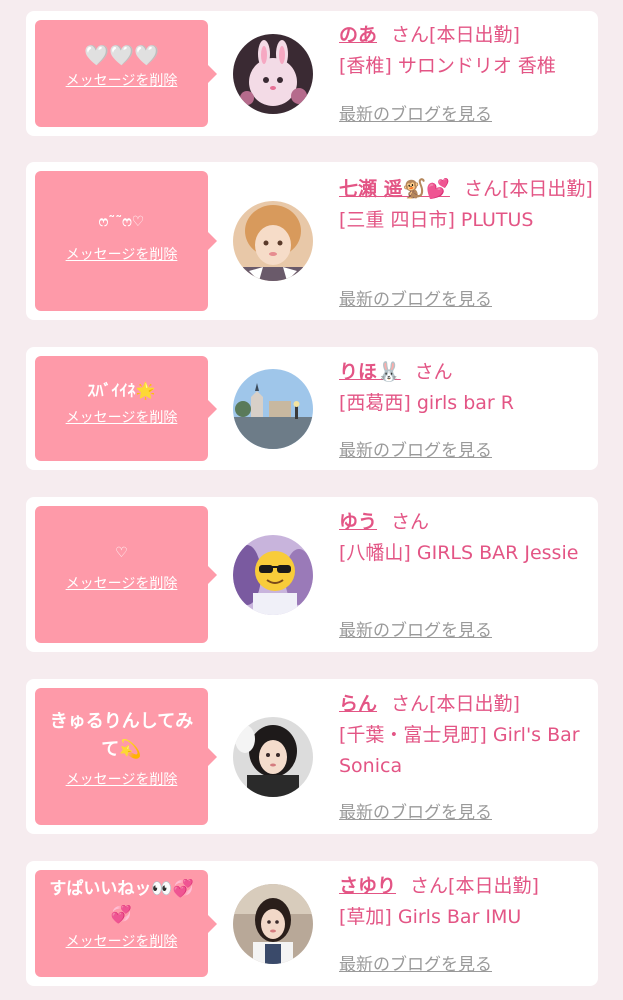 The height and width of the screenshot is (1000, 623). I want to click on shop-name: [八幡山] GIRLS BAR Jessie, so click(459, 553).